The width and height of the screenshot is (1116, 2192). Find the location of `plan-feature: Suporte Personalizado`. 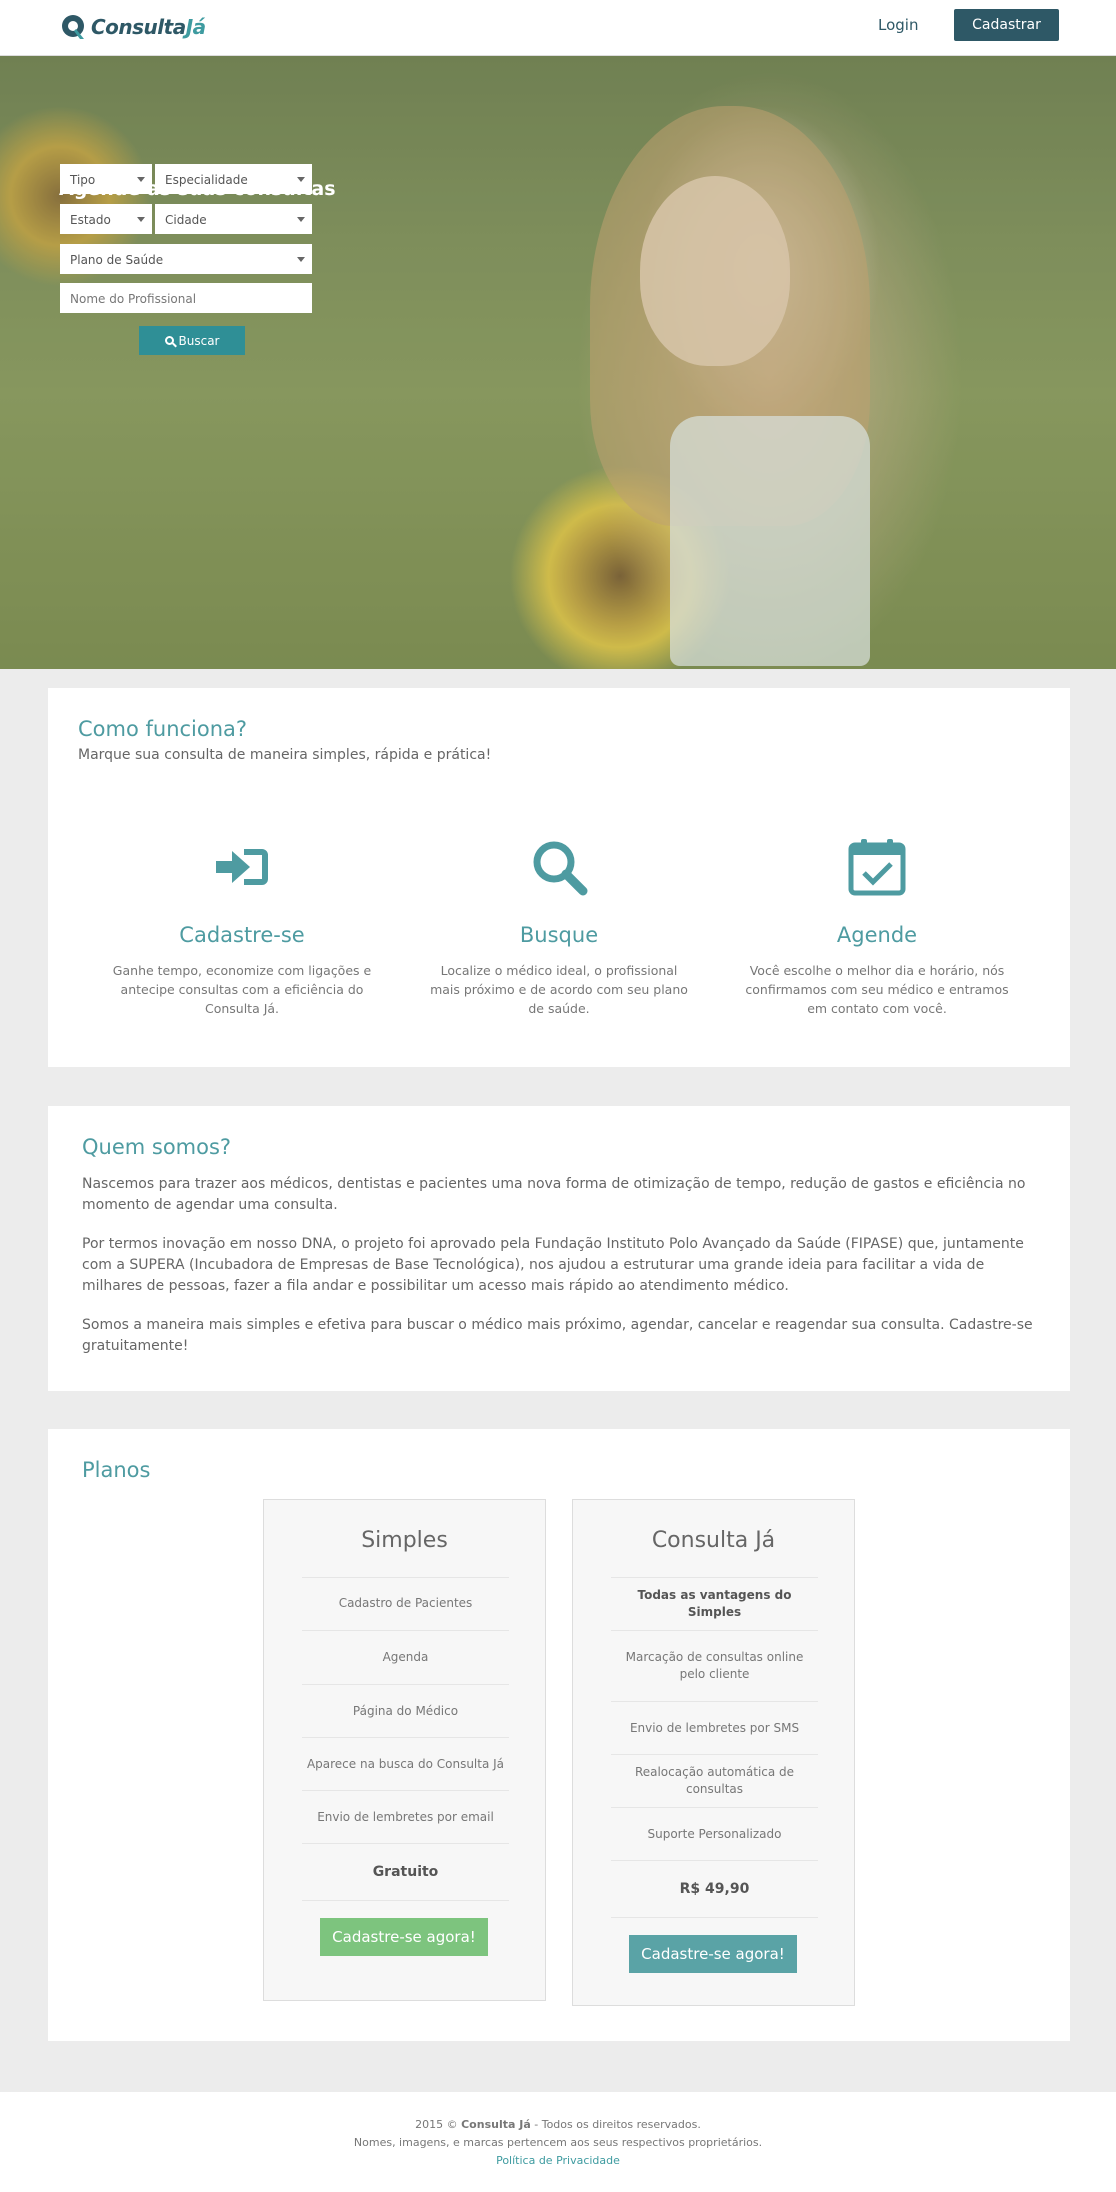

plan-feature: Suporte Personalizado is located at coordinates (714, 1833).